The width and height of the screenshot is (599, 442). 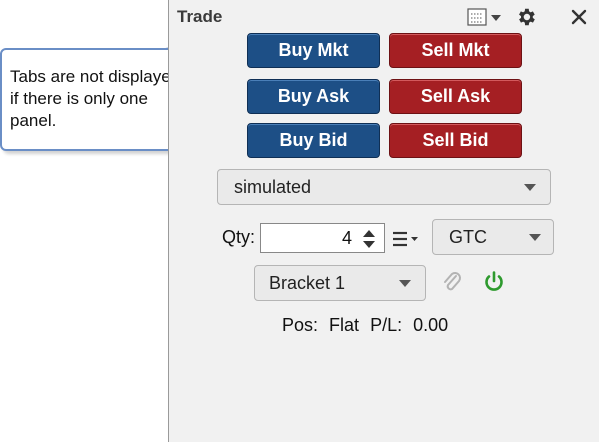 What do you see at coordinates (431, 325) in the screenshot?
I see `pl-value: 0.00` at bounding box center [431, 325].